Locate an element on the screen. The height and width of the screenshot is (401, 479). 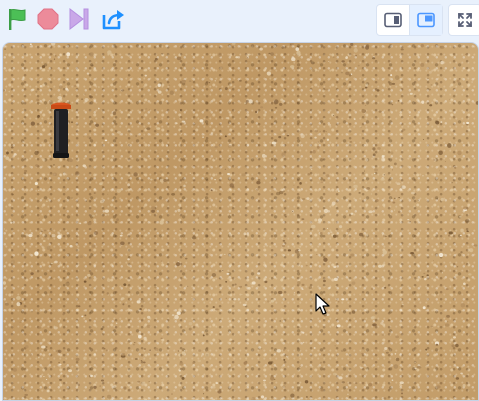
fullscreen-icon is located at coordinates (465, 20).